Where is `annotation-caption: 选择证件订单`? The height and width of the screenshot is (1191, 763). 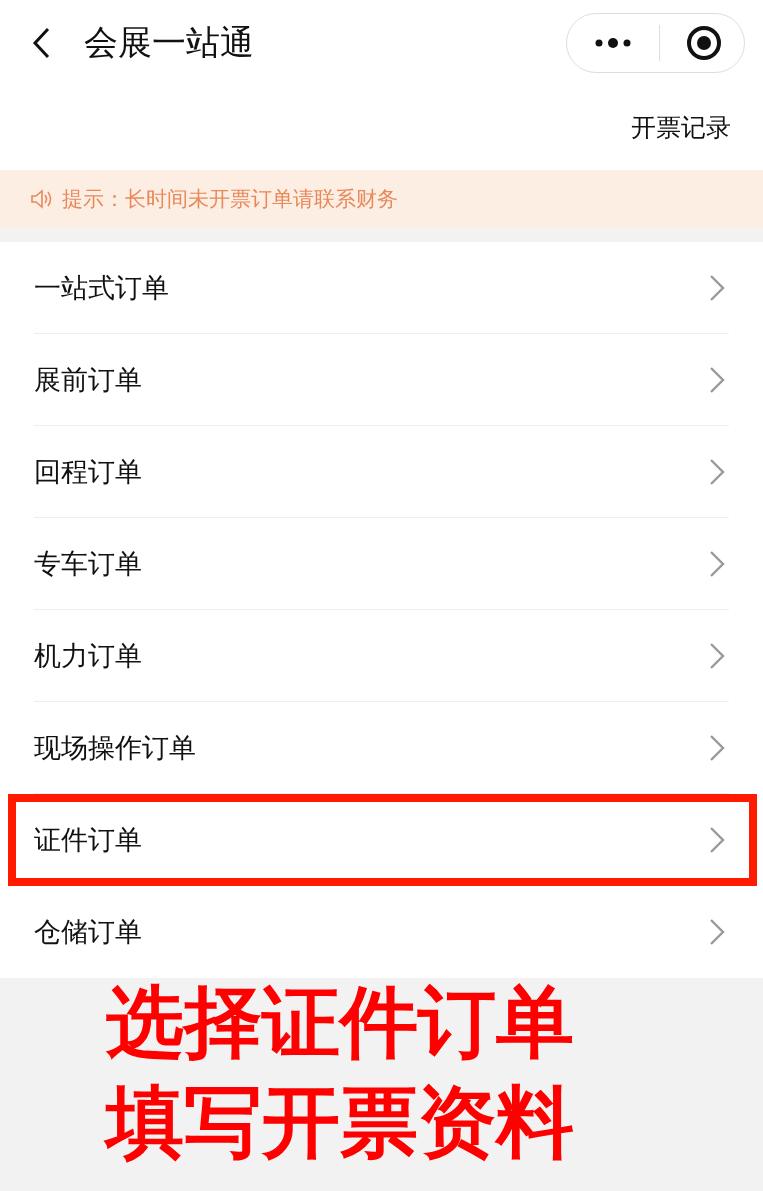 annotation-caption: 选择证件订单 is located at coordinates (340, 1022).